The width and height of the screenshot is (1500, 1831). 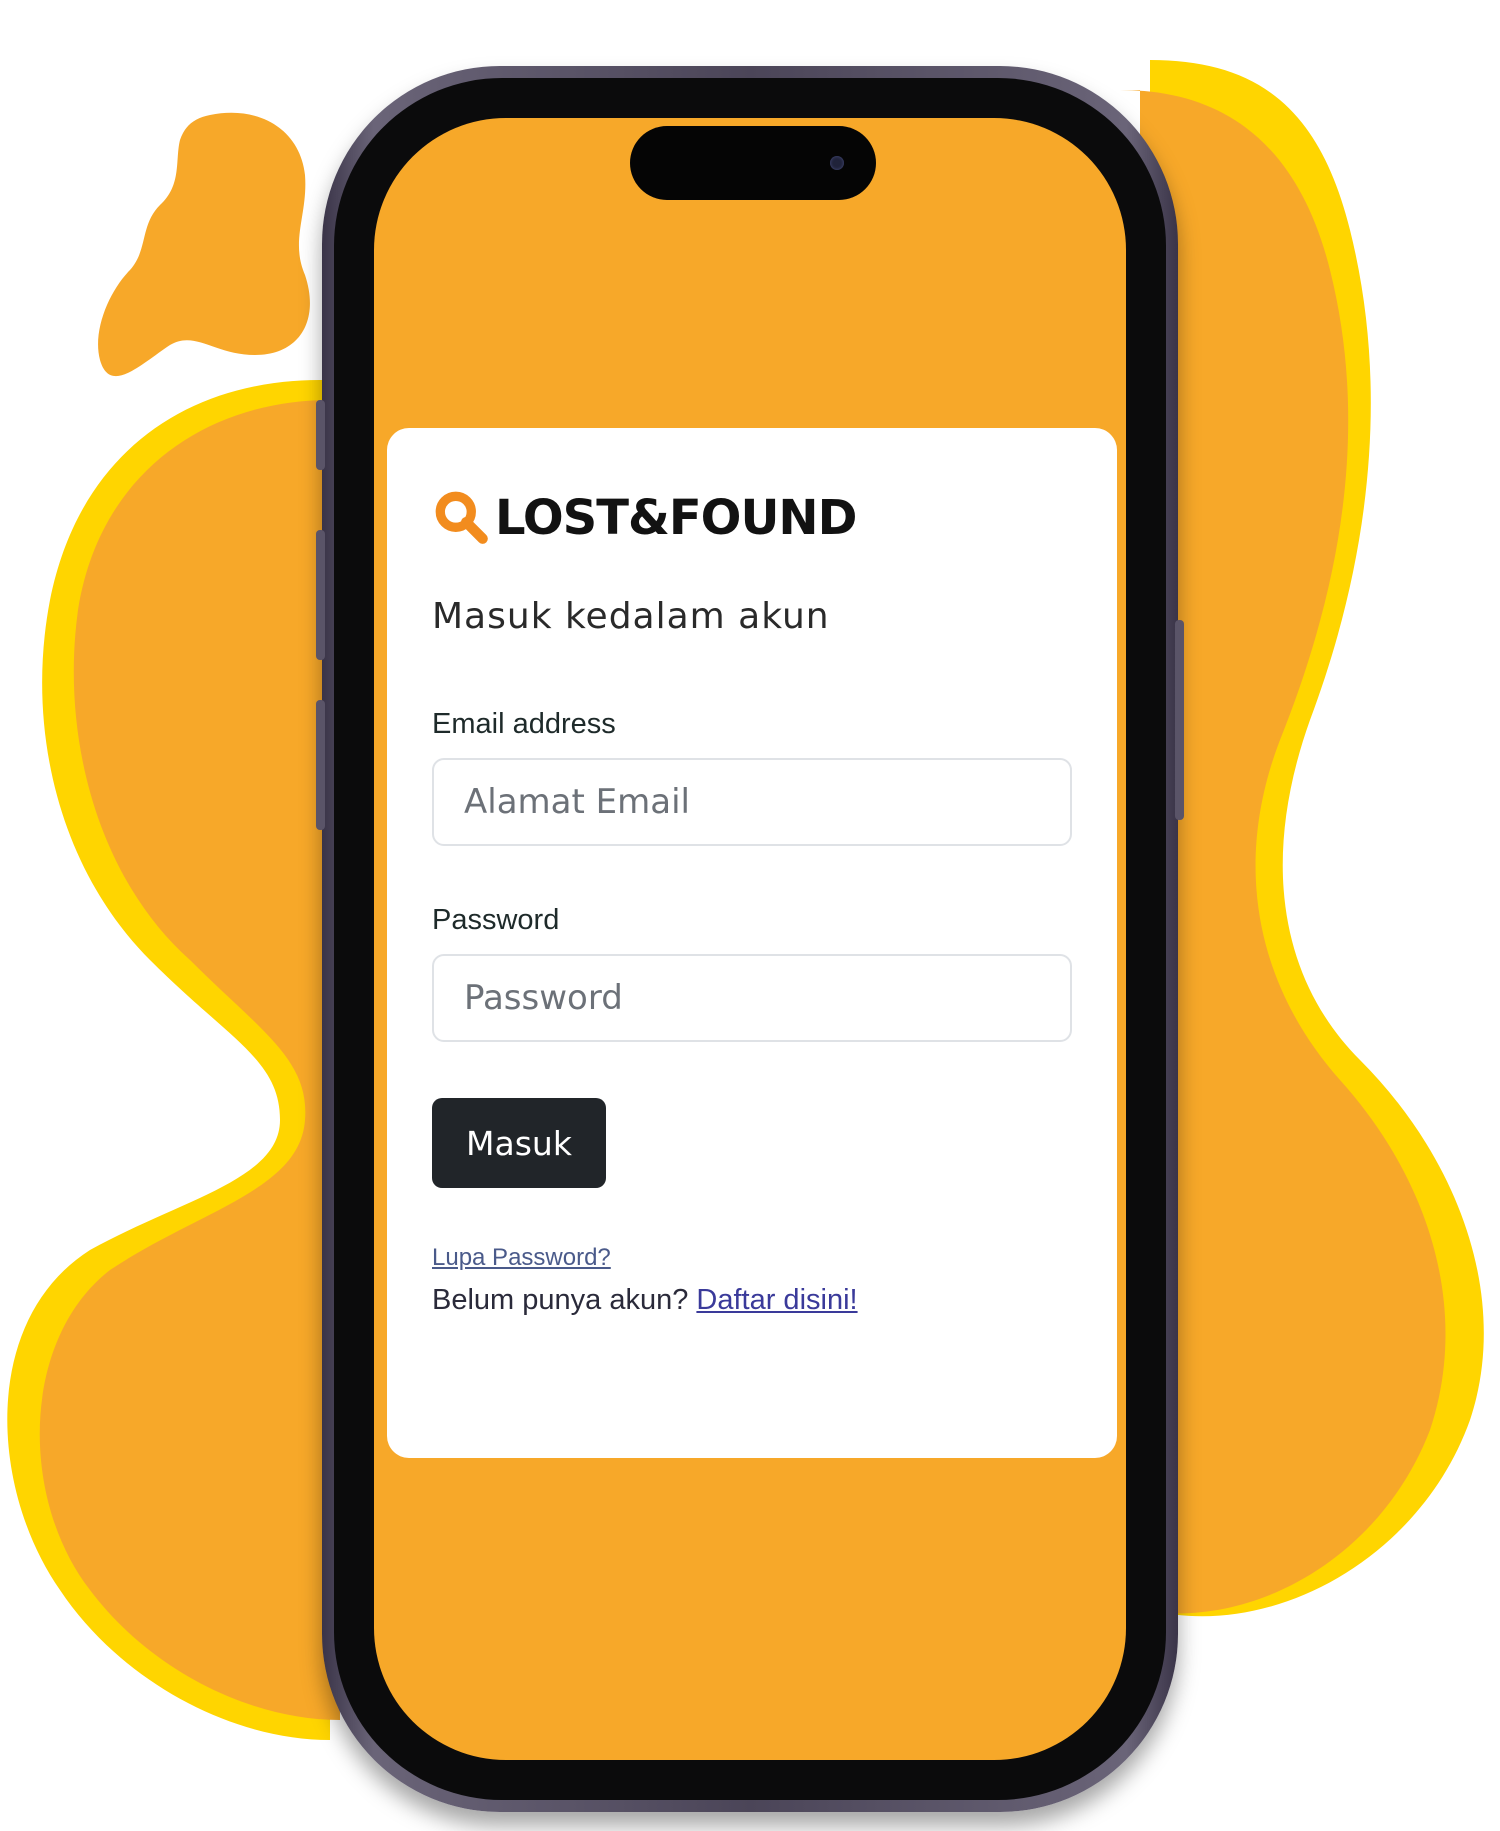 I want to click on signup-line: Belum punya akun? Daftar disini!, so click(x=645, y=1300).